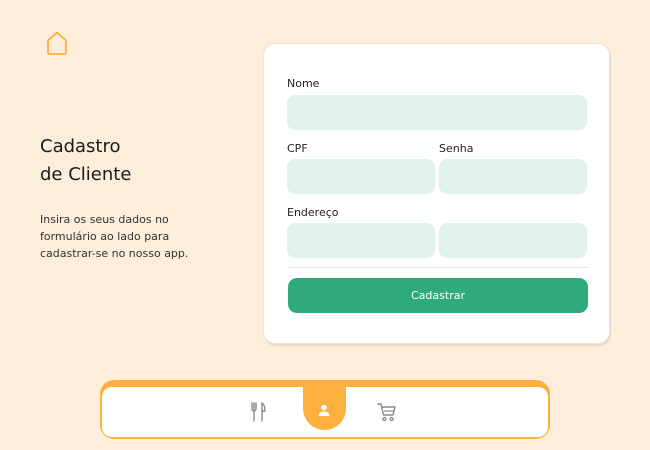 The image size is (650, 450). I want to click on user-icon, so click(324, 410).